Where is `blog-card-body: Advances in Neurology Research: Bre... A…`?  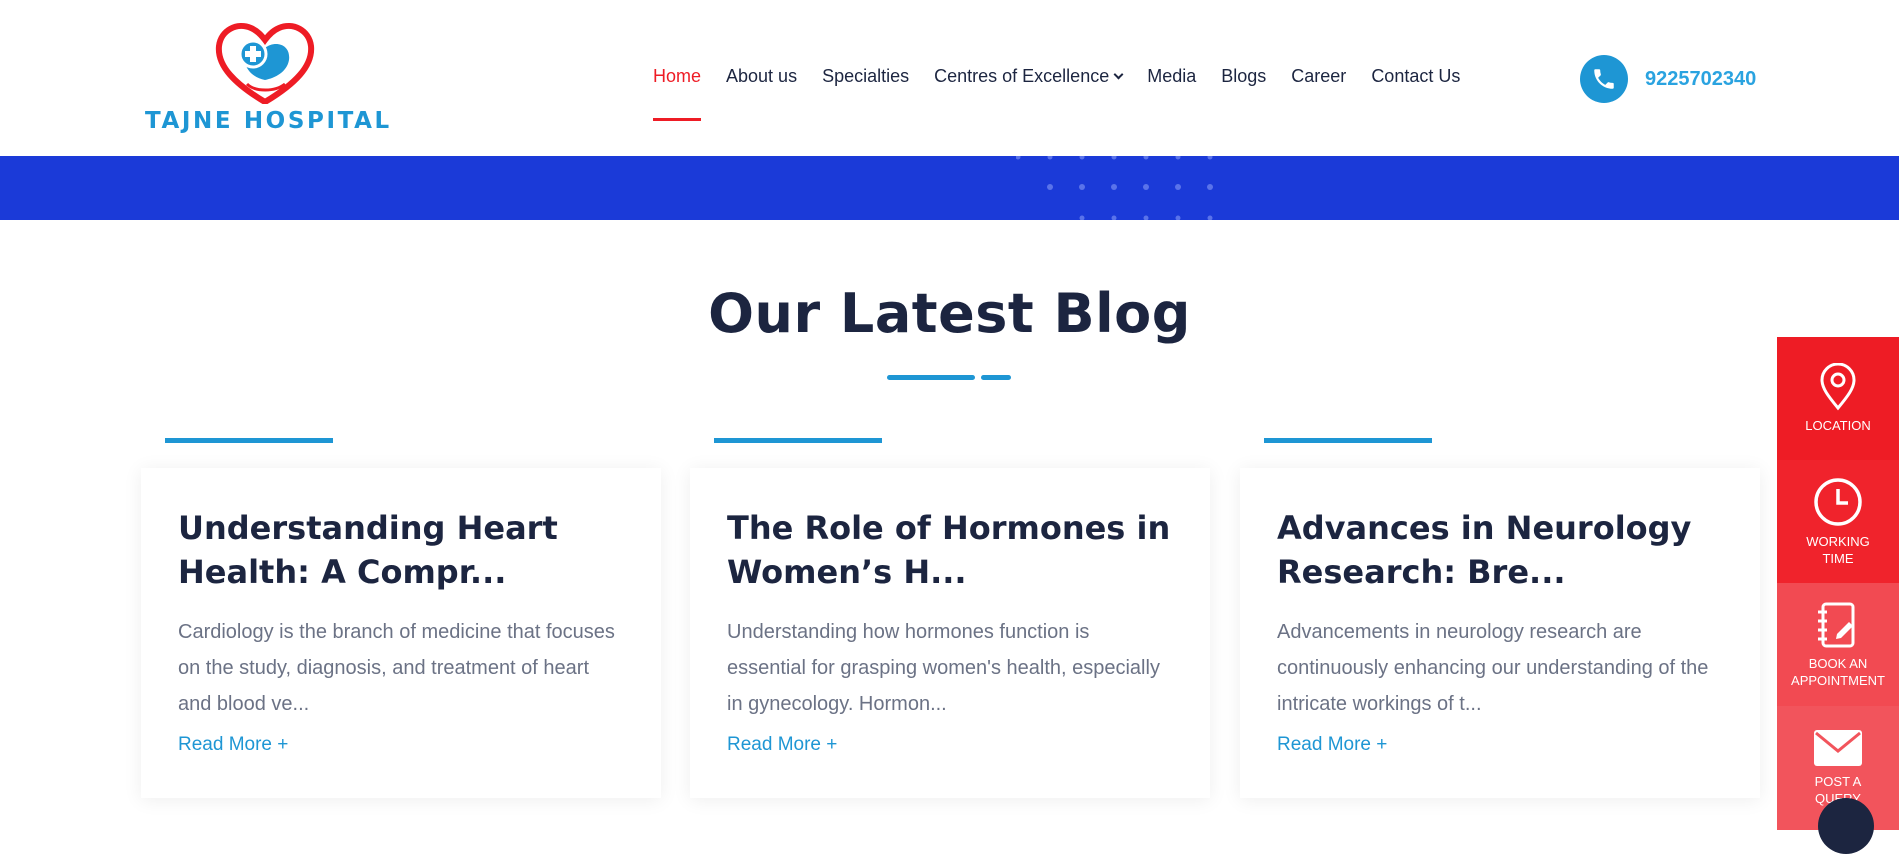
blog-card-body: Advances in Neurology Research: Bre... A… is located at coordinates (1500, 633).